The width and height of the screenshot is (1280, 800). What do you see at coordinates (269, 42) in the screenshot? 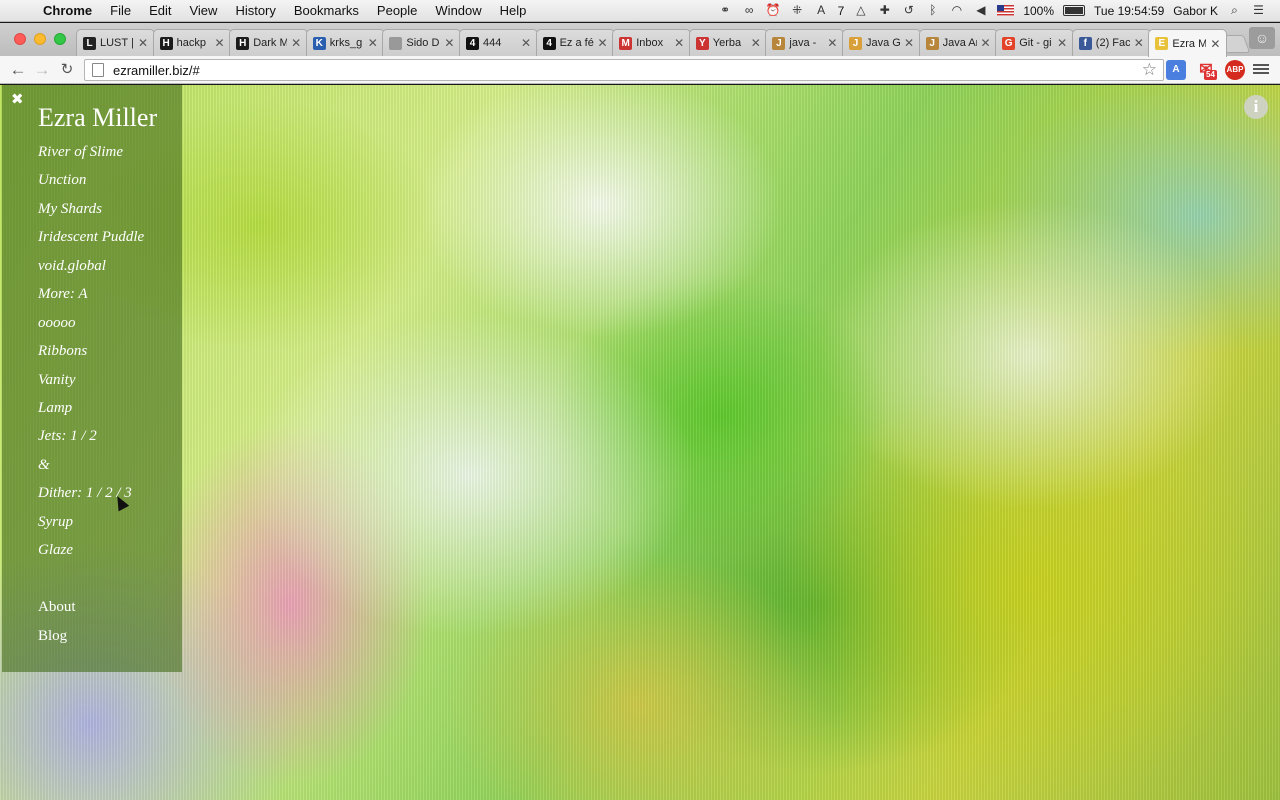
I see `tab: H Dark M ✕` at bounding box center [269, 42].